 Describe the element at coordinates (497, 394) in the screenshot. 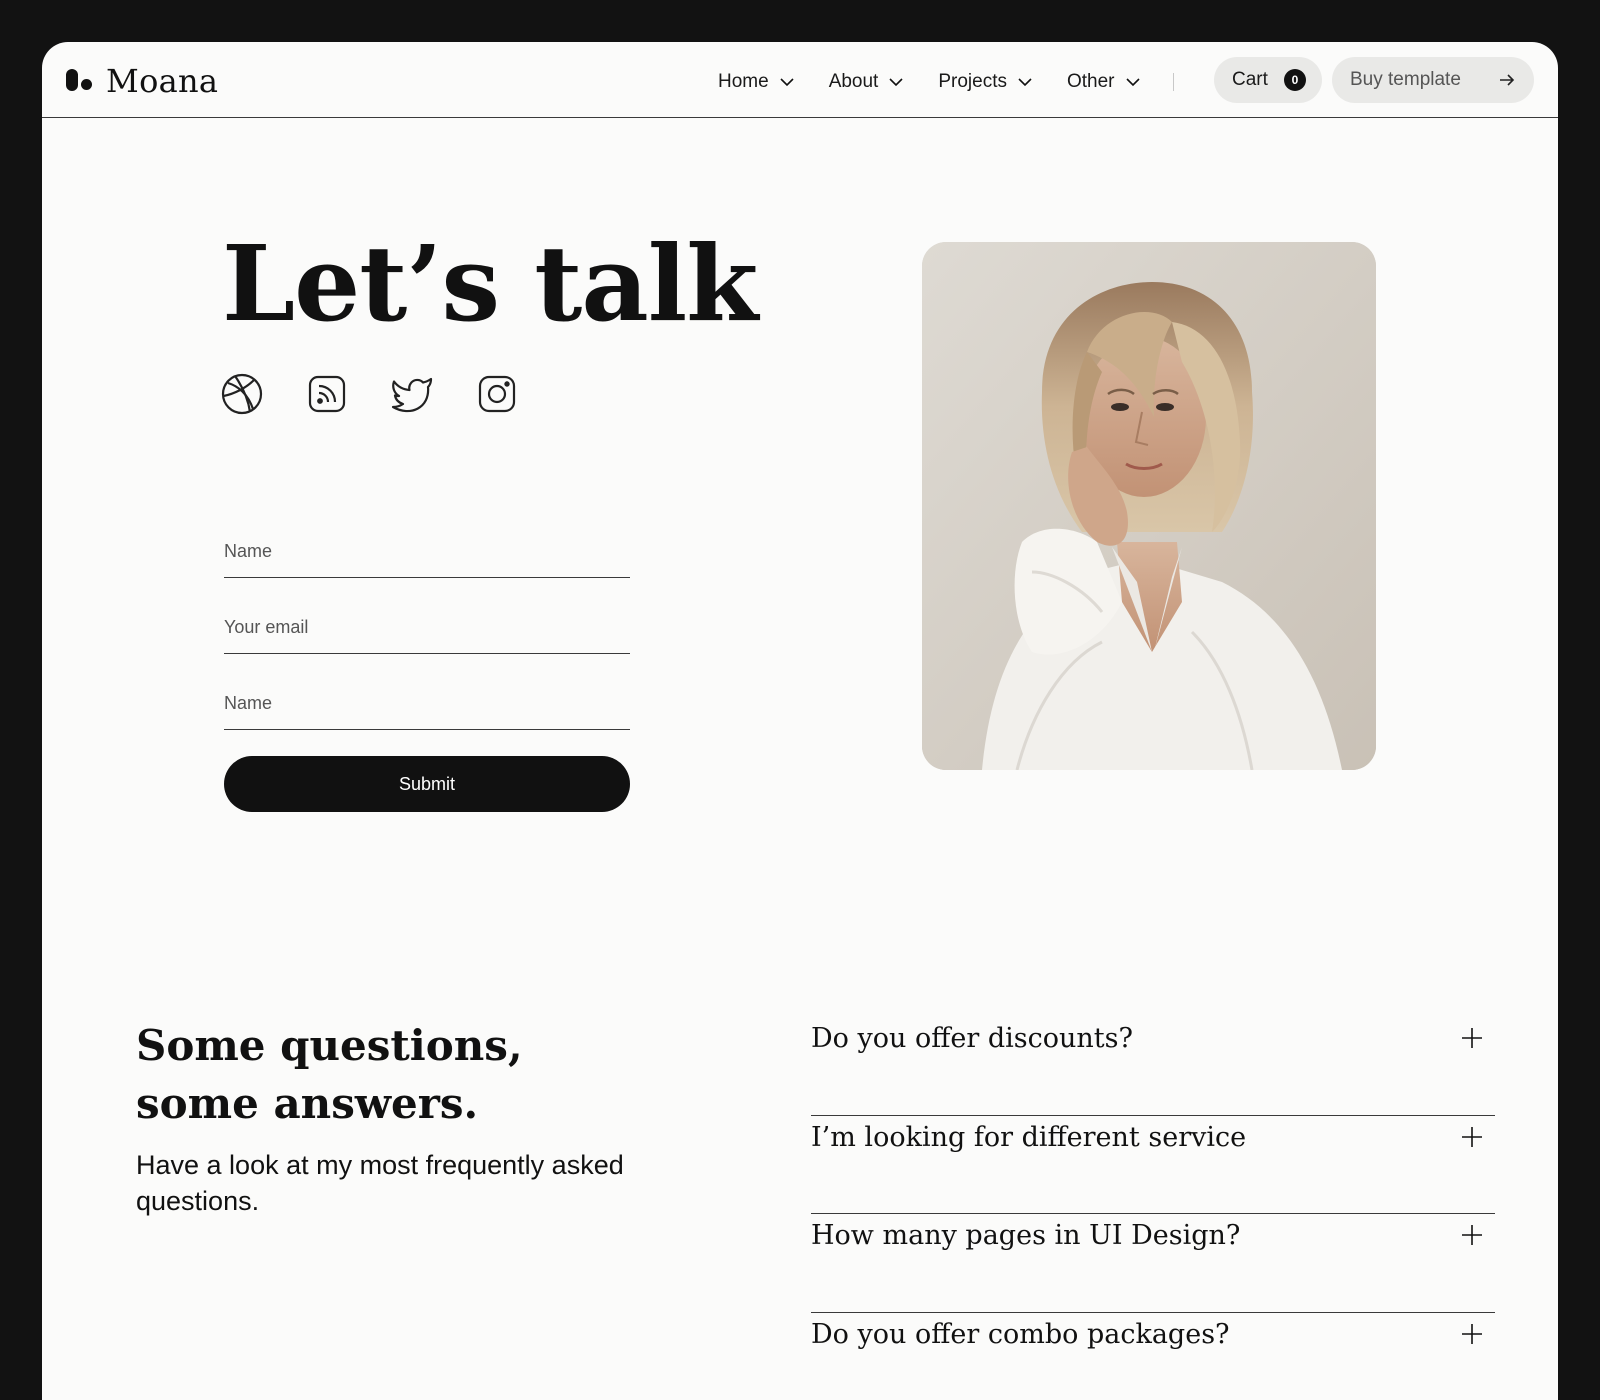

I see `instagram-icon` at that location.